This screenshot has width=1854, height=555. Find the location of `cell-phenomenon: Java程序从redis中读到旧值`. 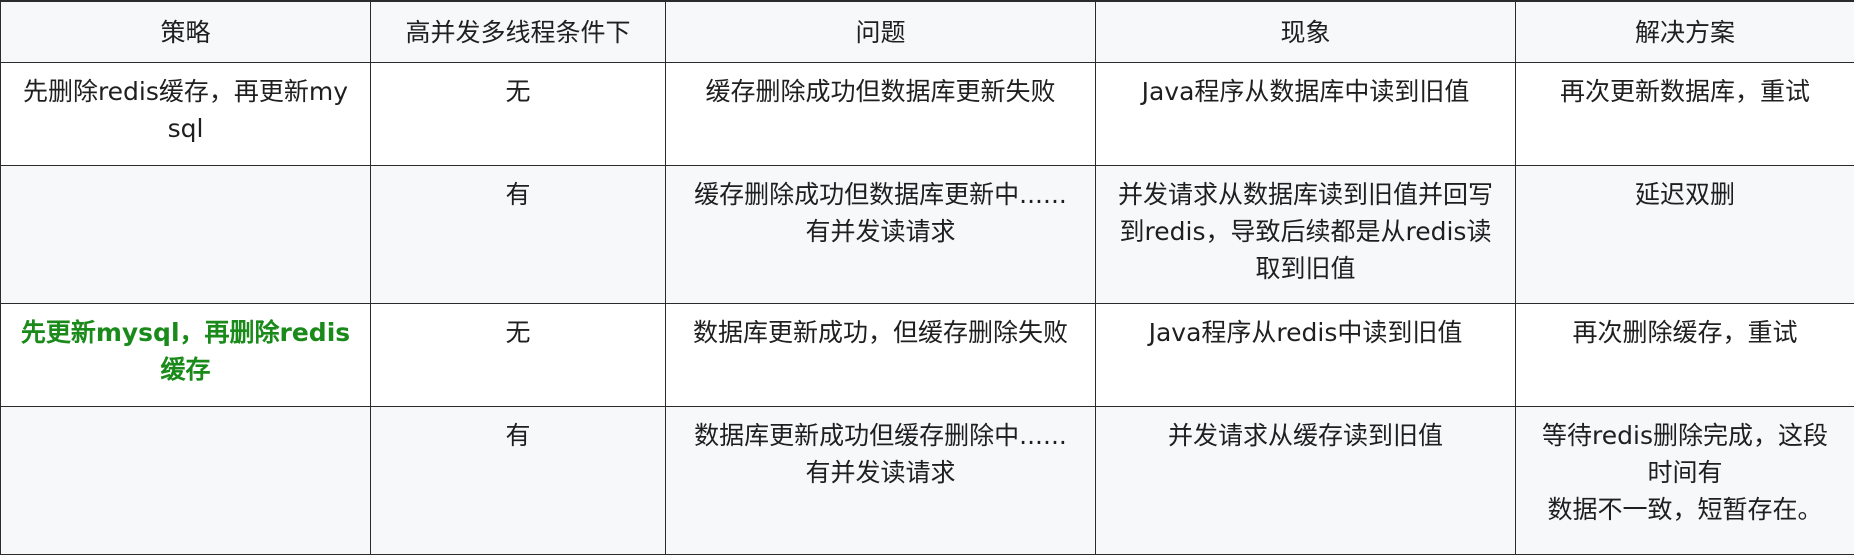

cell-phenomenon: Java程序从redis中读到旧值 is located at coordinates (1306, 355).